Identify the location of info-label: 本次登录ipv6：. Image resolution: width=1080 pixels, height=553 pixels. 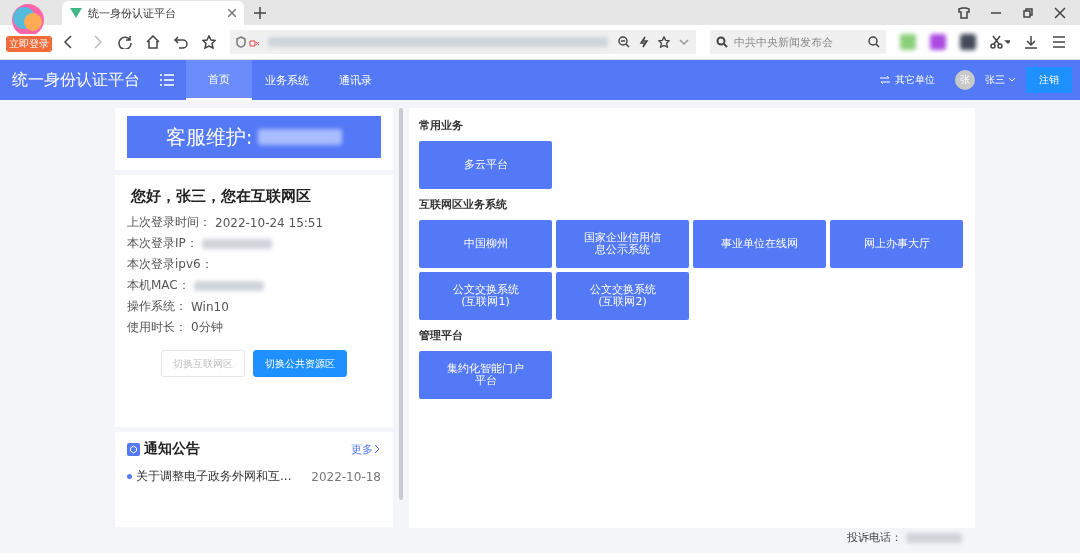
(170, 264).